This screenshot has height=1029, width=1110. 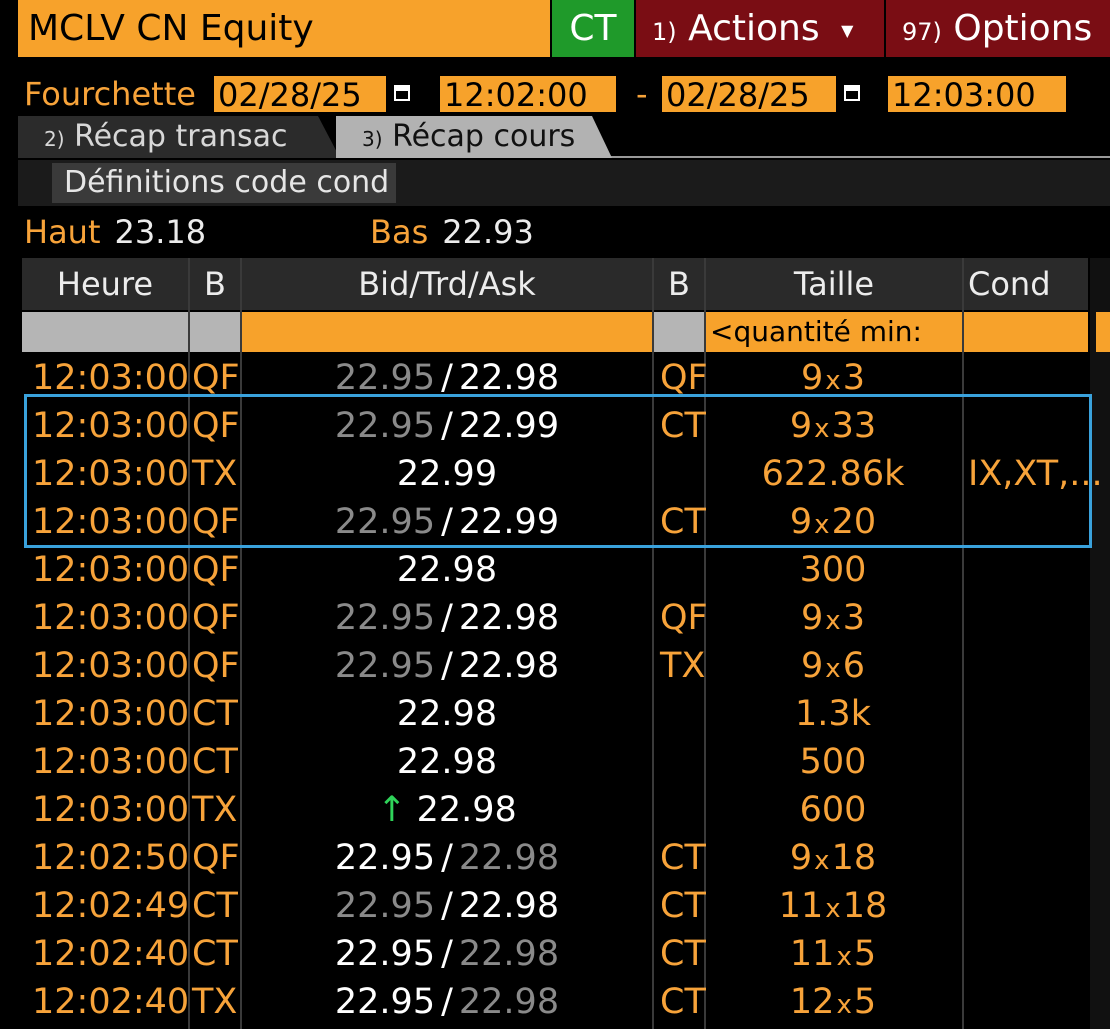 I want to click on column-header-ask-broker: B, so click(x=679, y=284).